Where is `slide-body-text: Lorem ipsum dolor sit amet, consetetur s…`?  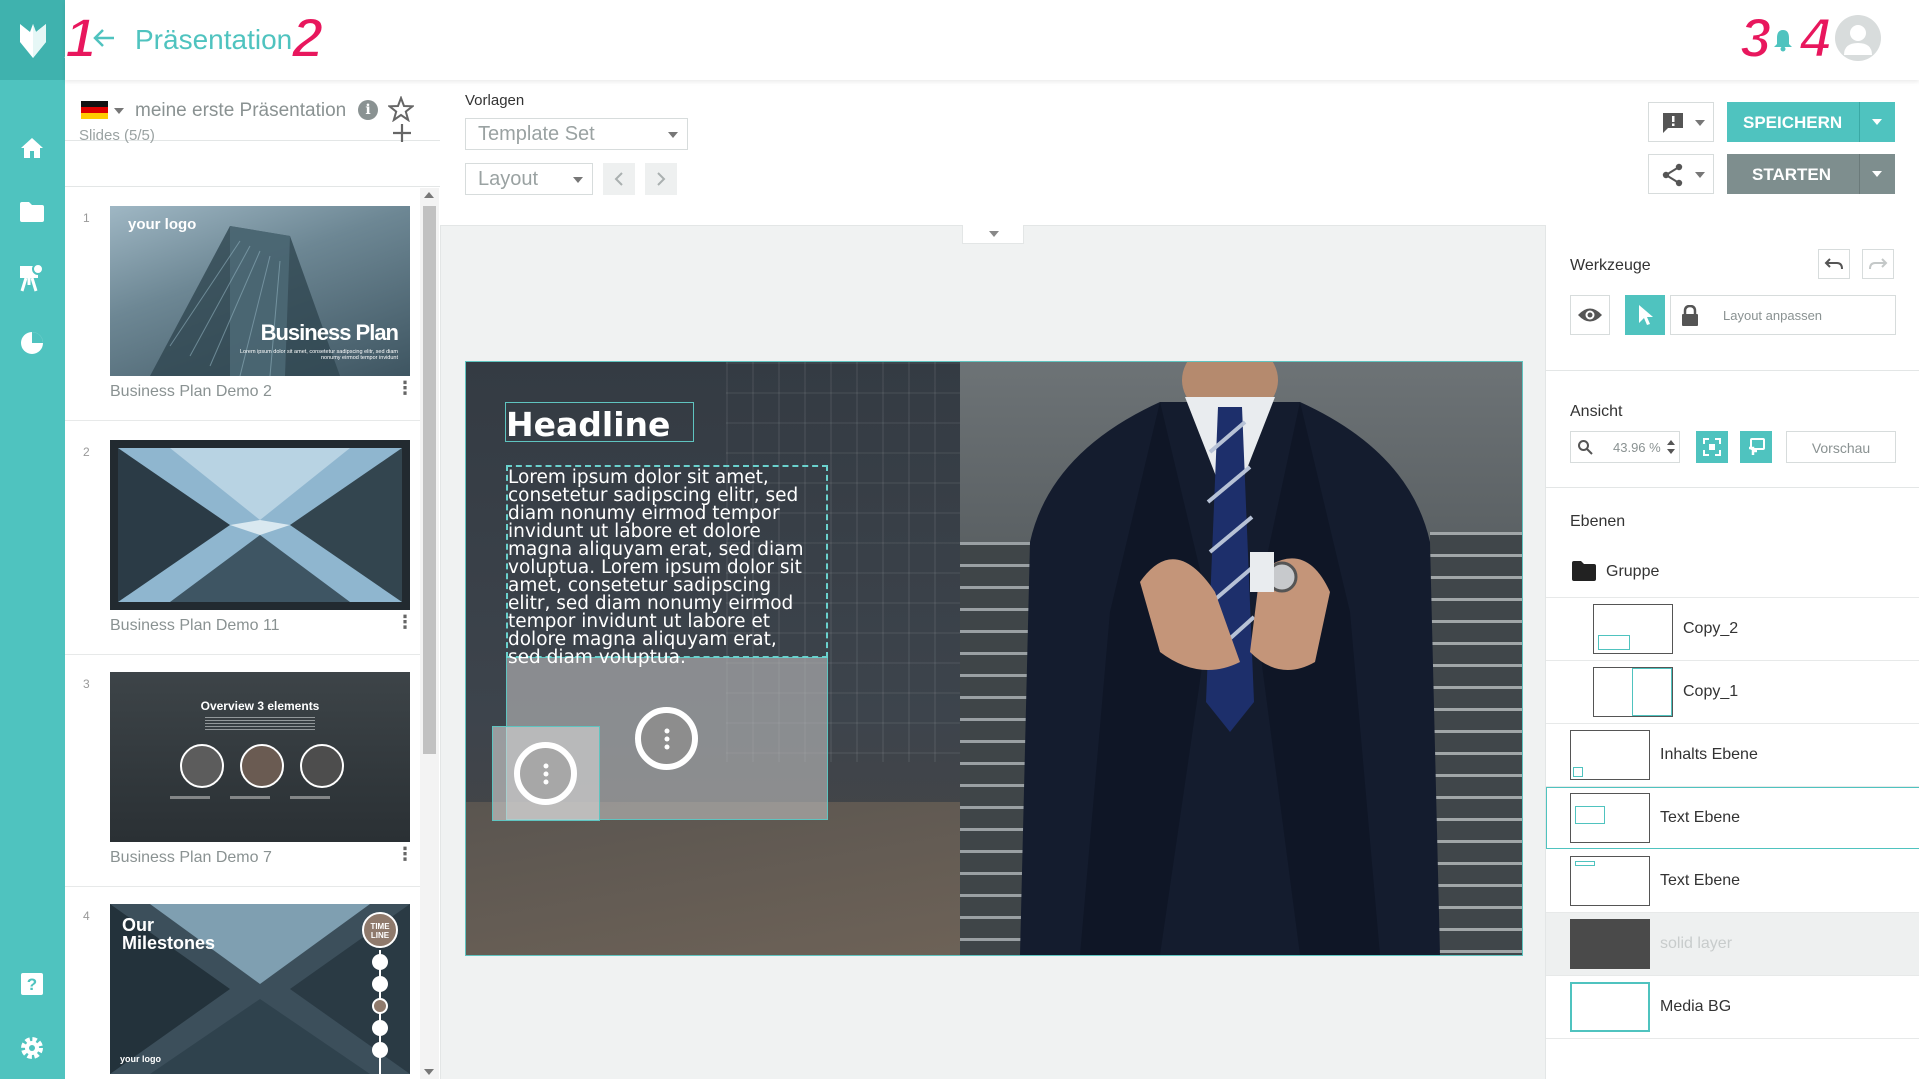 slide-body-text: Lorem ipsum dolor sit amet, consetetur s… is located at coordinates (658, 567).